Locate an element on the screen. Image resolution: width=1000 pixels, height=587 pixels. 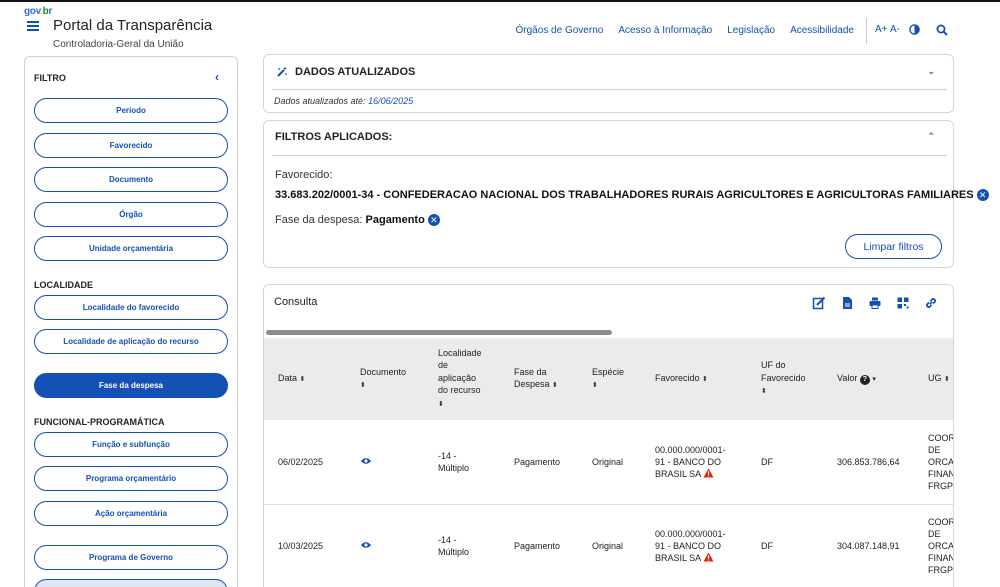
clear-filters-button: Limpar filtros is located at coordinates (893, 246).